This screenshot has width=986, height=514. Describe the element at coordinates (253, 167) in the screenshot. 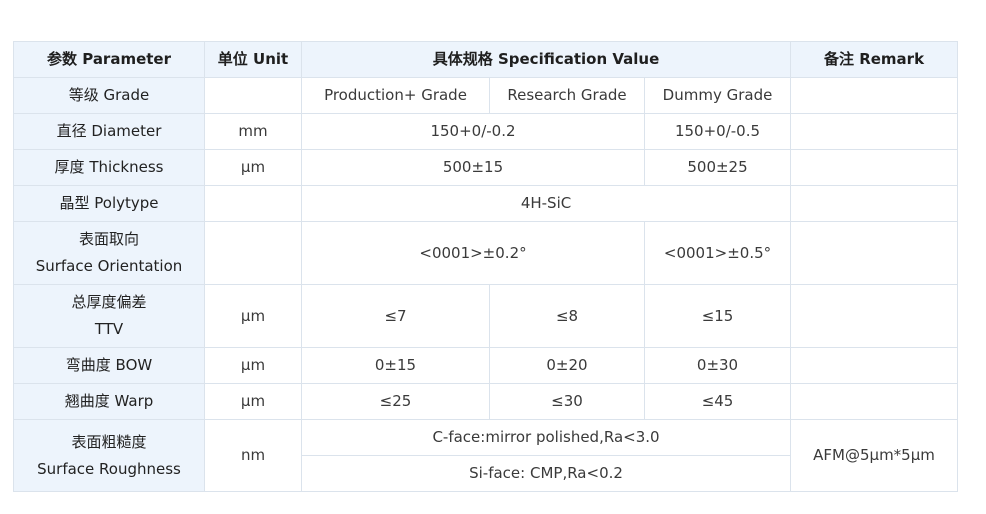

I see `unit-thickness: μm` at that location.